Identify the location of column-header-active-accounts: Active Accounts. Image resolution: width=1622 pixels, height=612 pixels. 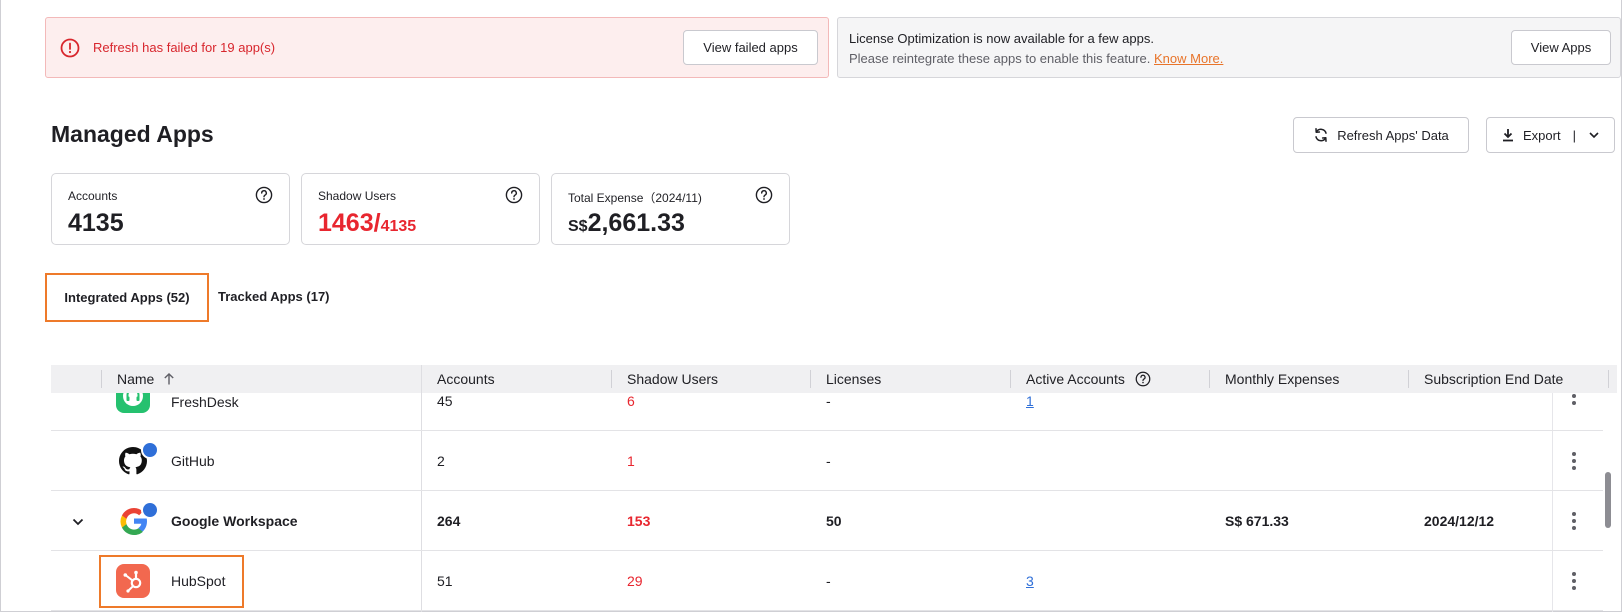
(1088, 379).